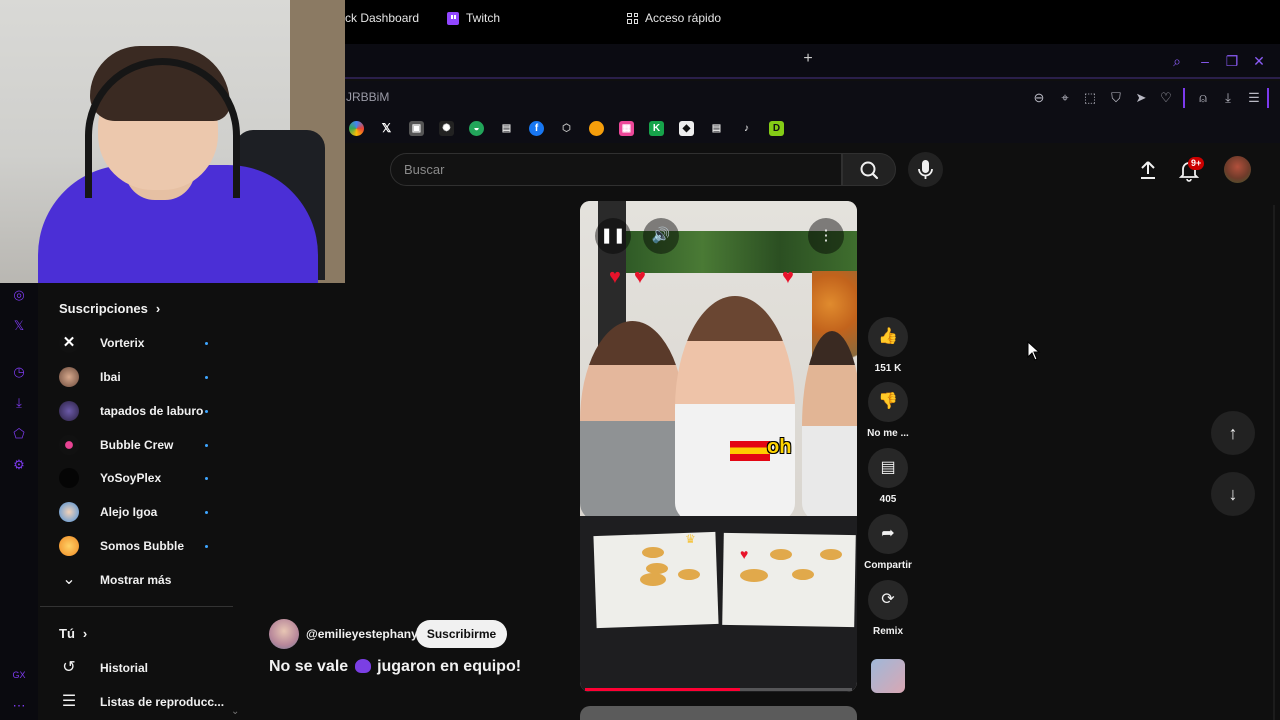 This screenshot has height=720, width=1280. Describe the element at coordinates (1090, 98) in the screenshot. I see `screenshot-icon: ⬚` at that location.